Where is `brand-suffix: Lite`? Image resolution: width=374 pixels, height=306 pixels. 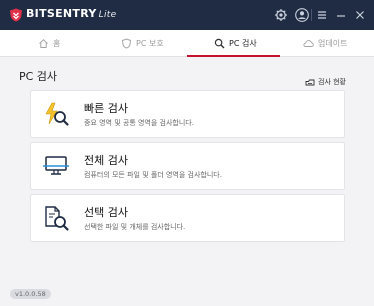 brand-suffix: Lite is located at coordinates (107, 15).